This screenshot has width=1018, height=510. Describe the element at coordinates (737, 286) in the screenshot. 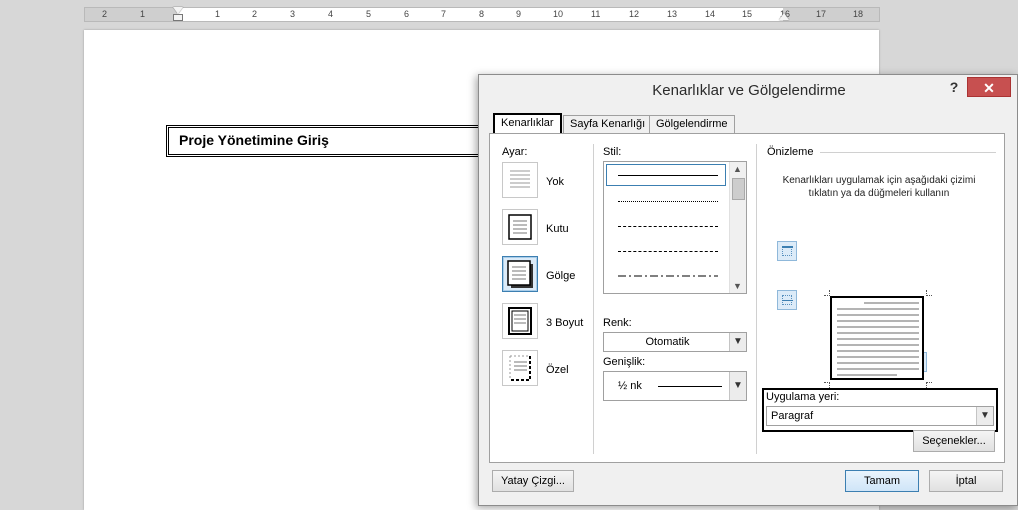

I see `scroll-down-icon: ▼` at that location.